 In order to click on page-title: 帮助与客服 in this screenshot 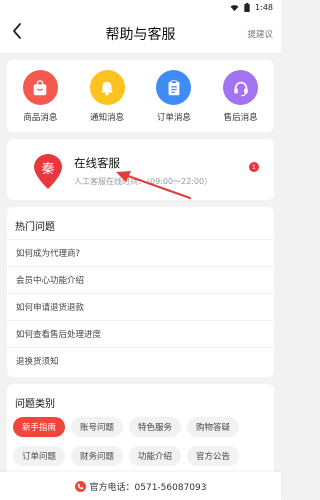, I will do `click(140, 35)`.